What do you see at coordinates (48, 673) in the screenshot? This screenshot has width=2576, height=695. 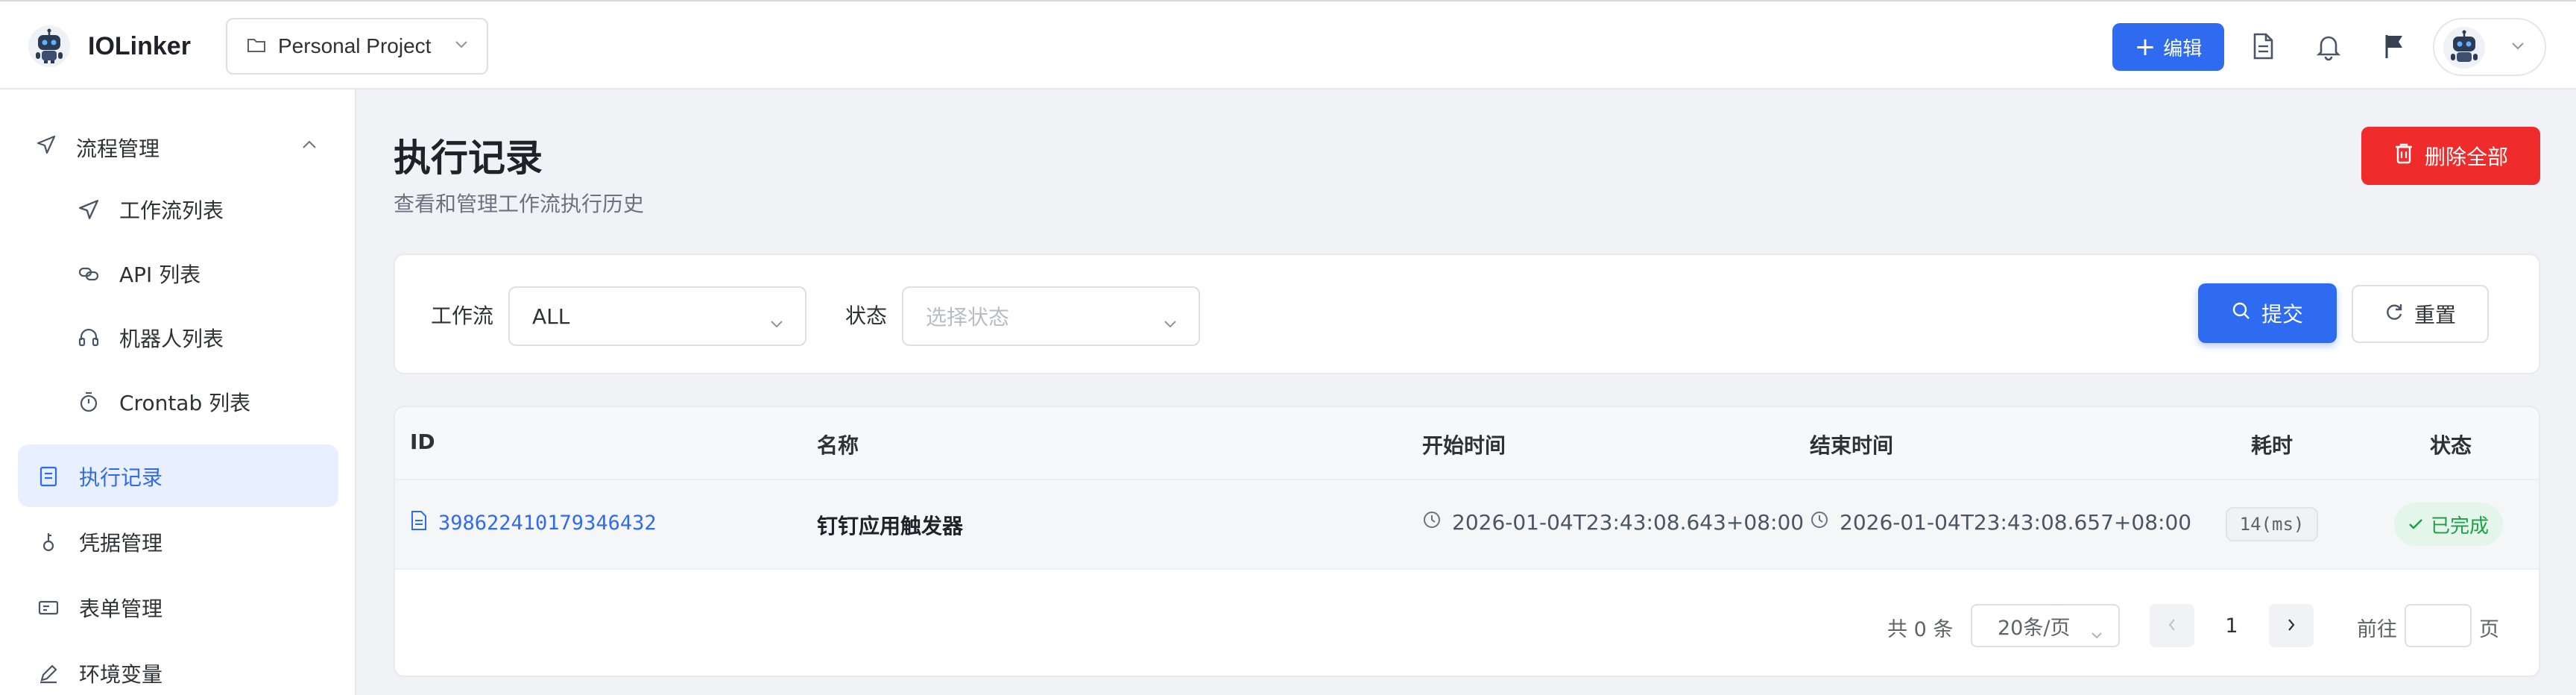 I see `pen-icon` at bounding box center [48, 673].